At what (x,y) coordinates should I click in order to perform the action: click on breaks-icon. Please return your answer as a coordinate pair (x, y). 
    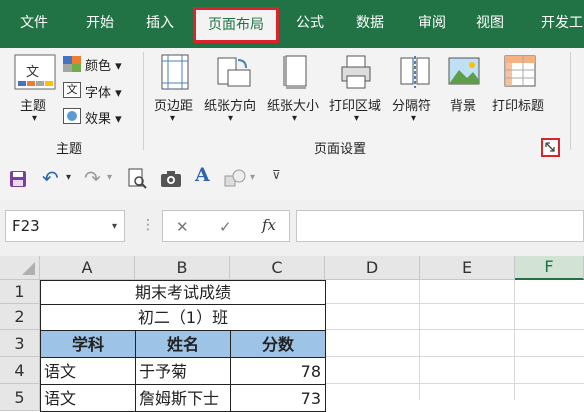
    Looking at the image, I should click on (415, 72).